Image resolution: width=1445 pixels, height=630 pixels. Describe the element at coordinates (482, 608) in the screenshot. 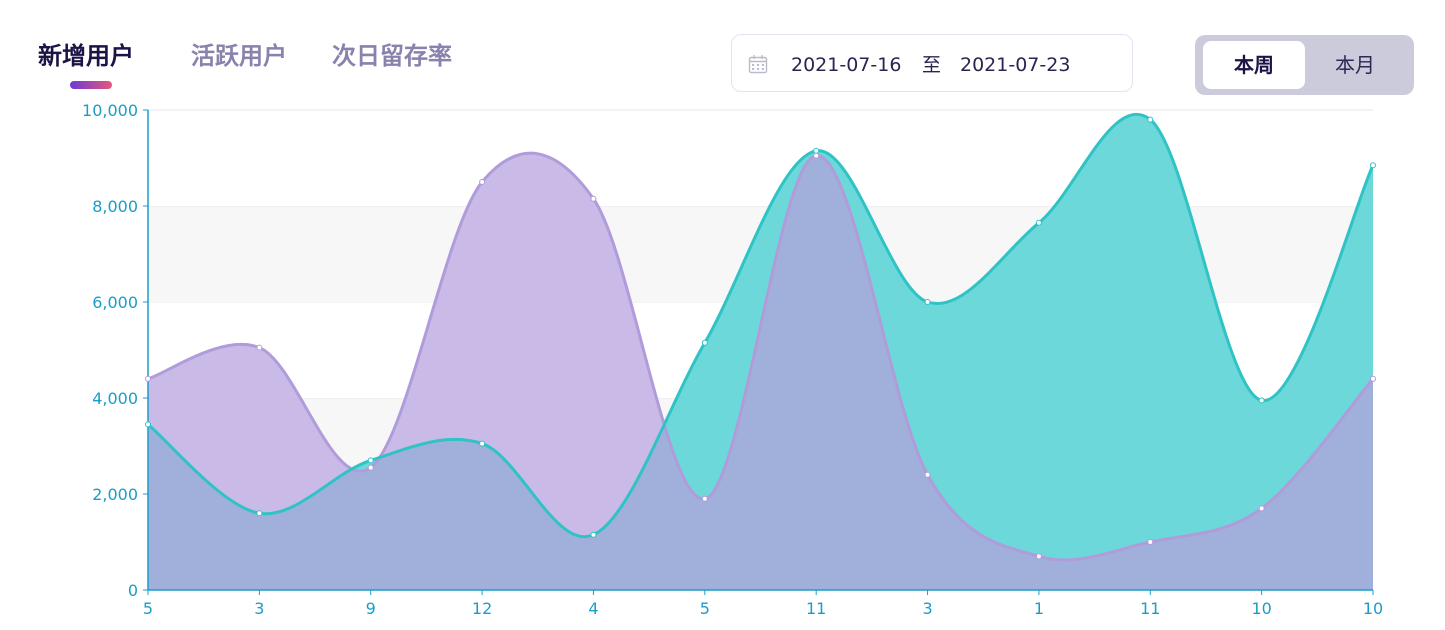

I see `x-tick-label: 12` at that location.